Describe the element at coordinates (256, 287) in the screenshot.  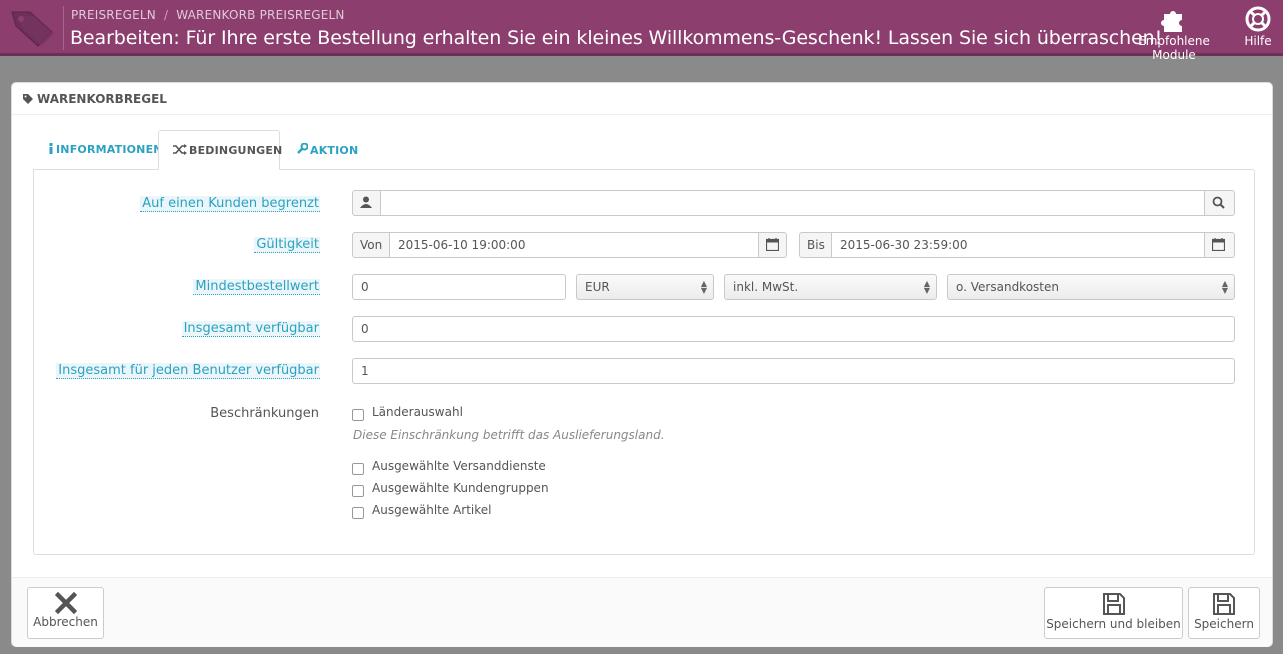
I see `min-amount-label: Mindestbestellwert` at that location.